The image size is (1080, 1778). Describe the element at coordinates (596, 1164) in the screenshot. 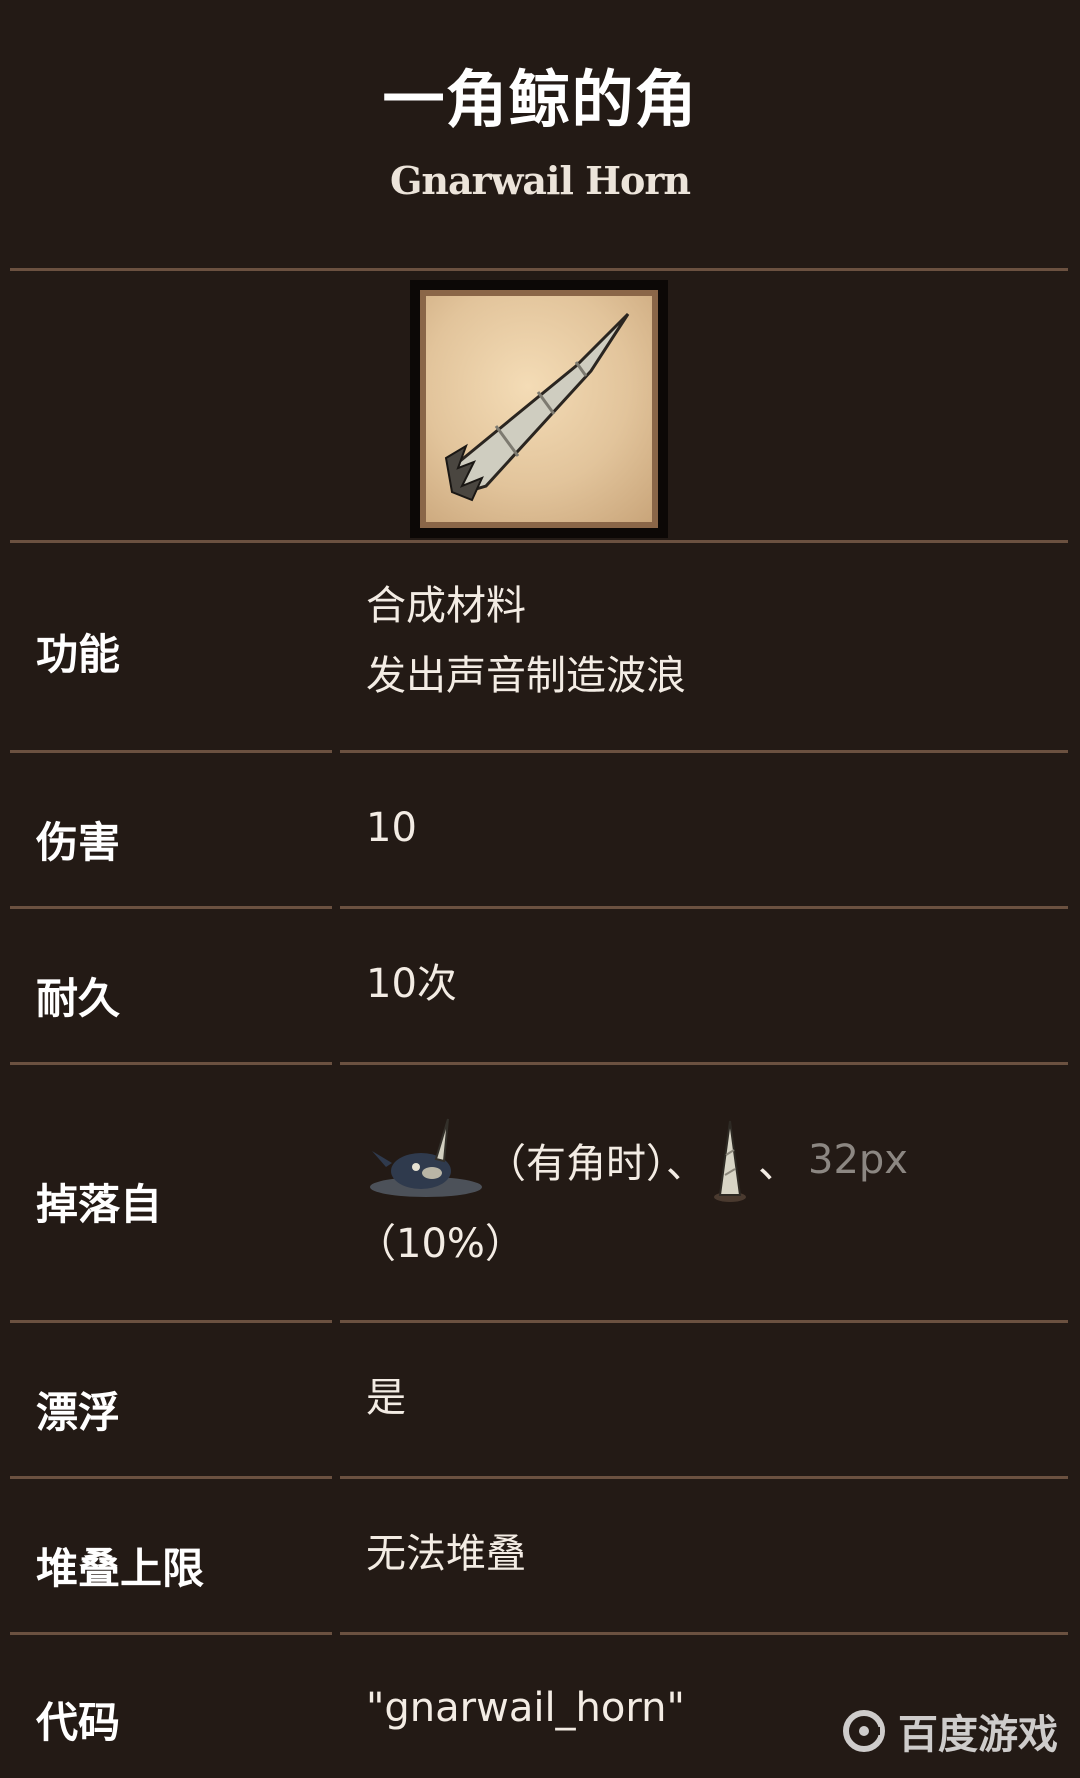

I see `drop-condition-note: （有角时）、` at that location.